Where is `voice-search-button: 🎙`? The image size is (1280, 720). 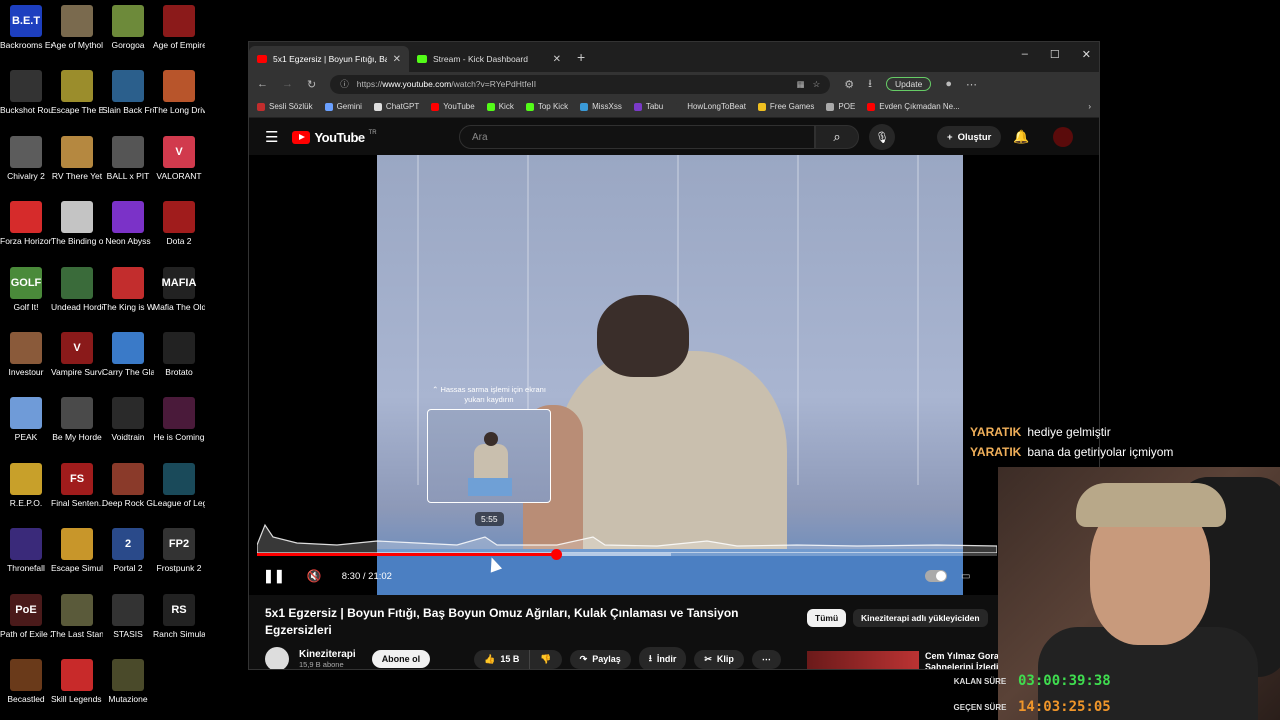
voice-search-button: 🎙 is located at coordinates (882, 137).